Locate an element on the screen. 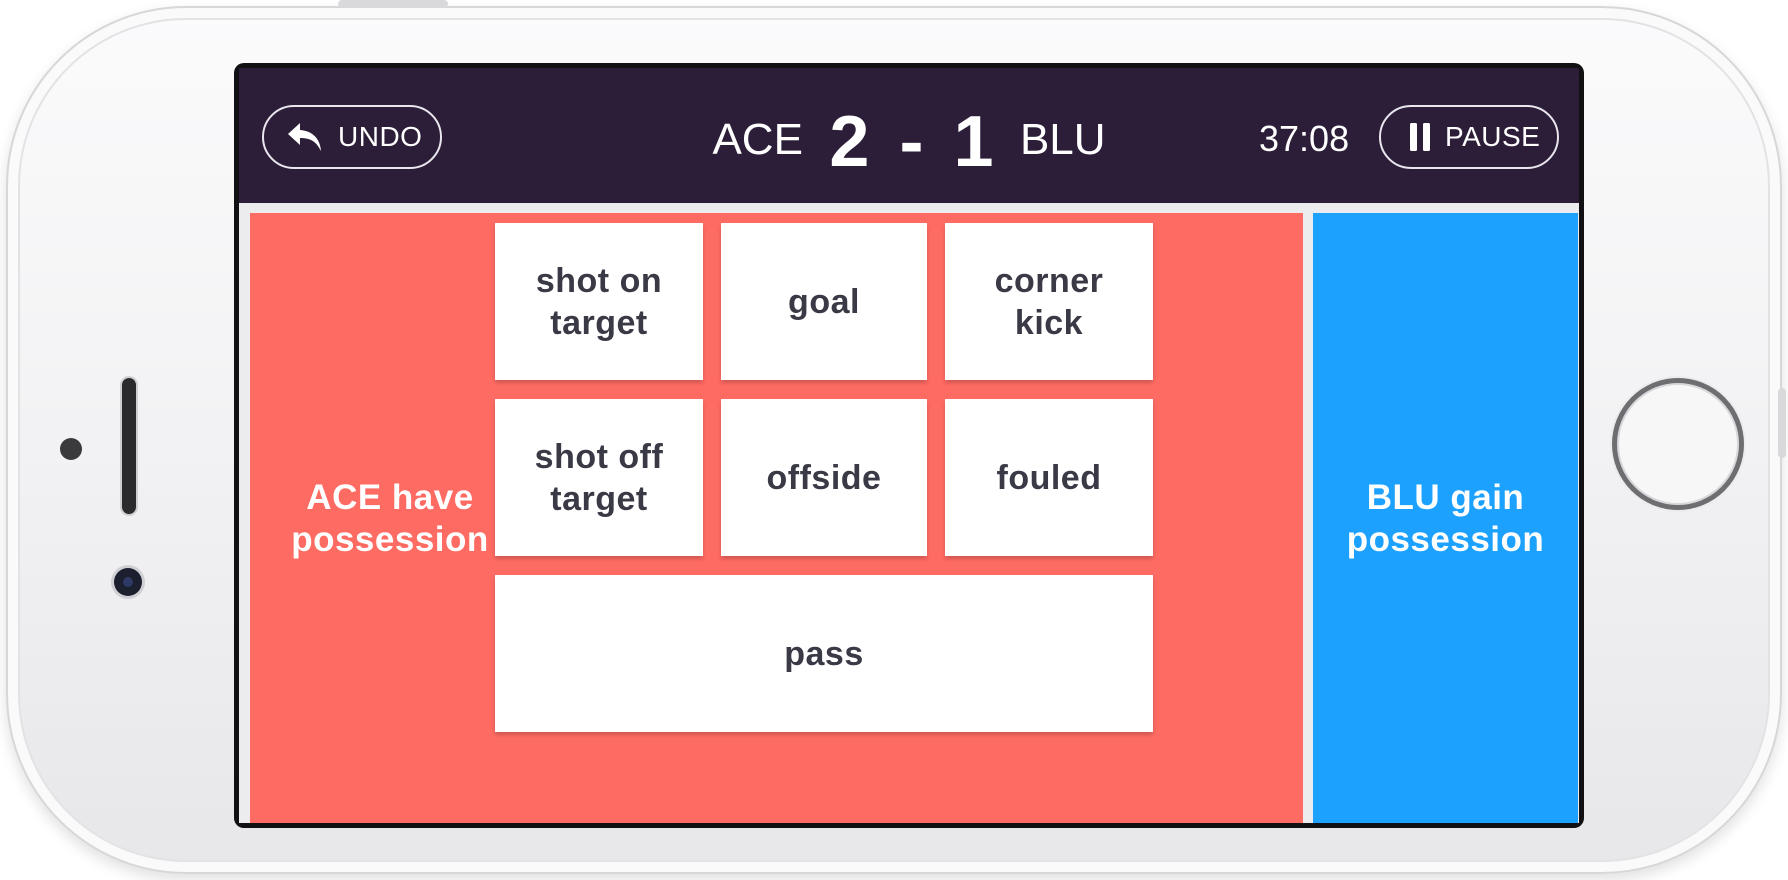  goal-label: goal is located at coordinates (824, 301).